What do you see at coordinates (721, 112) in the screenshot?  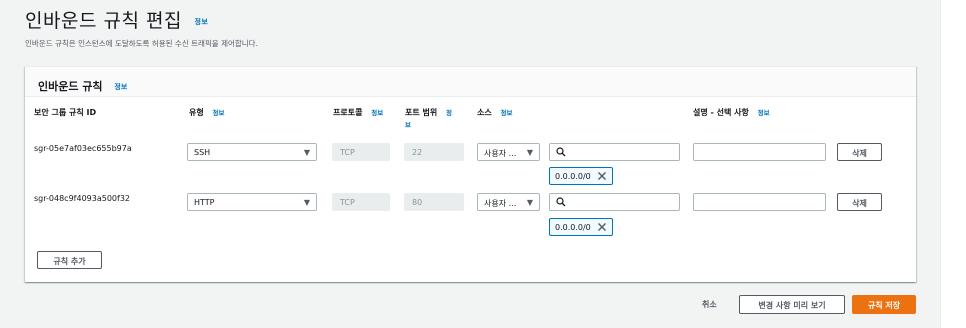 I see `column-header-description-label: 설명 - 선택 사항` at bounding box center [721, 112].